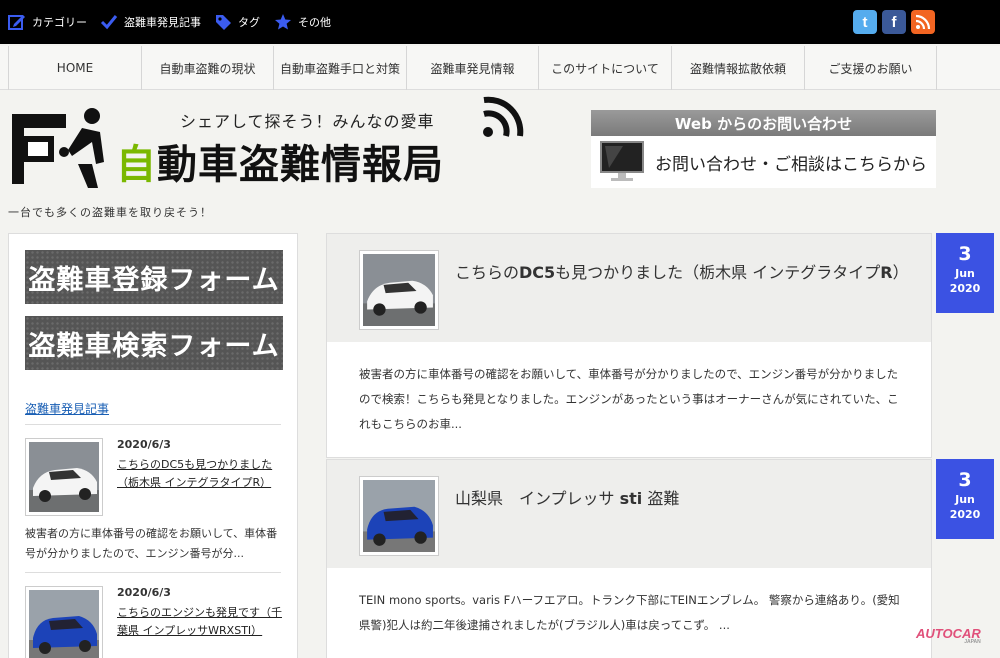 The image size is (1000, 658). I want to click on theft-registration-form-button: 盗難車登録フォーム, so click(154, 277).